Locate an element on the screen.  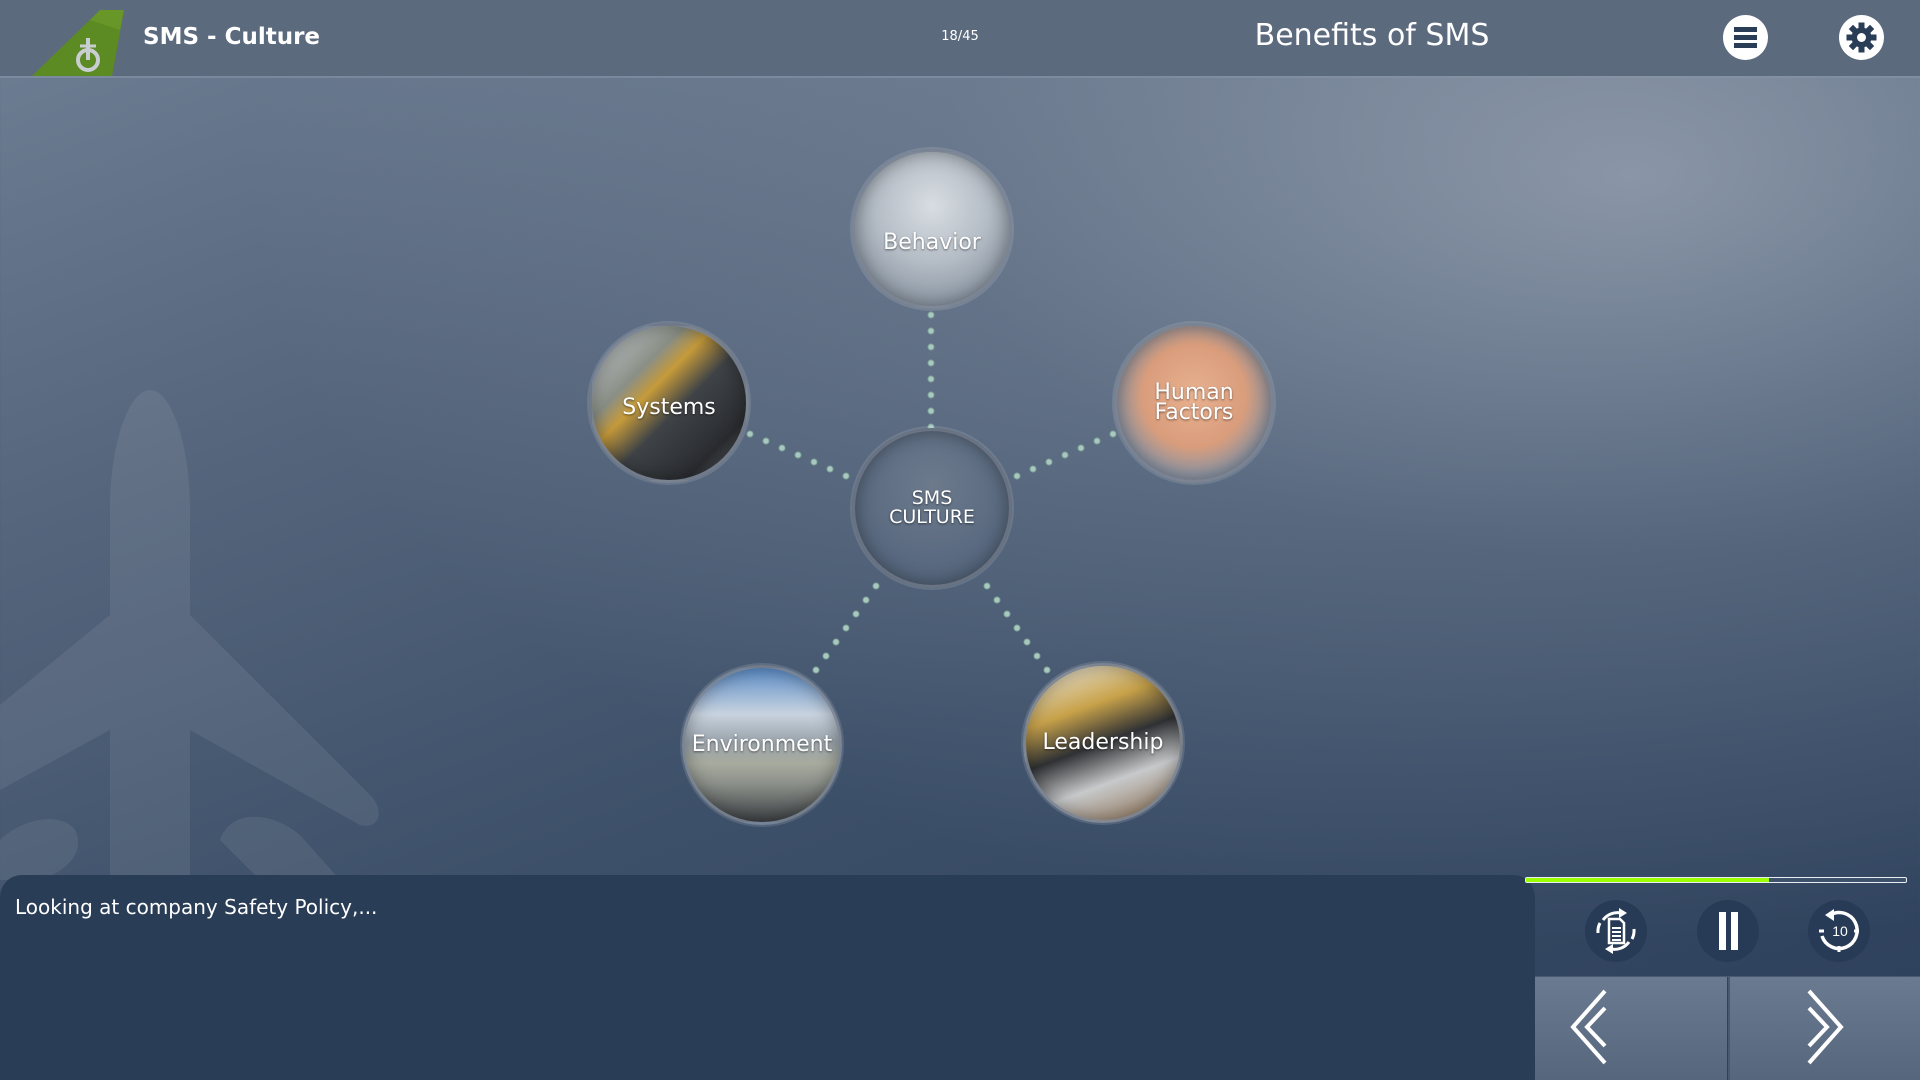
aircraft-tail-logo-icon is located at coordinates (78, 43).